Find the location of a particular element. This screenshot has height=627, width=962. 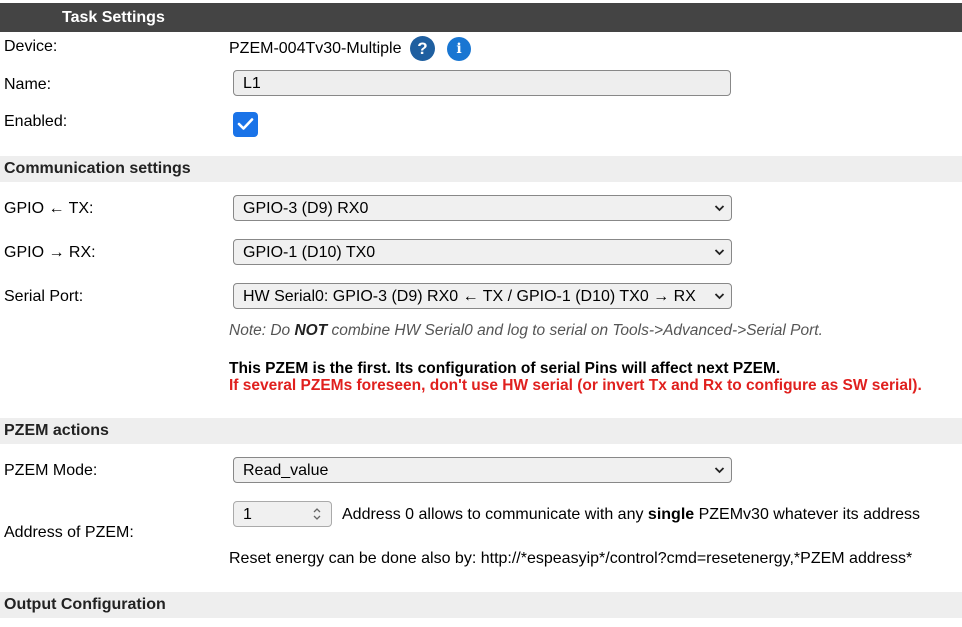

gpio-rx-select: GPIO-1 (D10) TX0 is located at coordinates (482, 252).